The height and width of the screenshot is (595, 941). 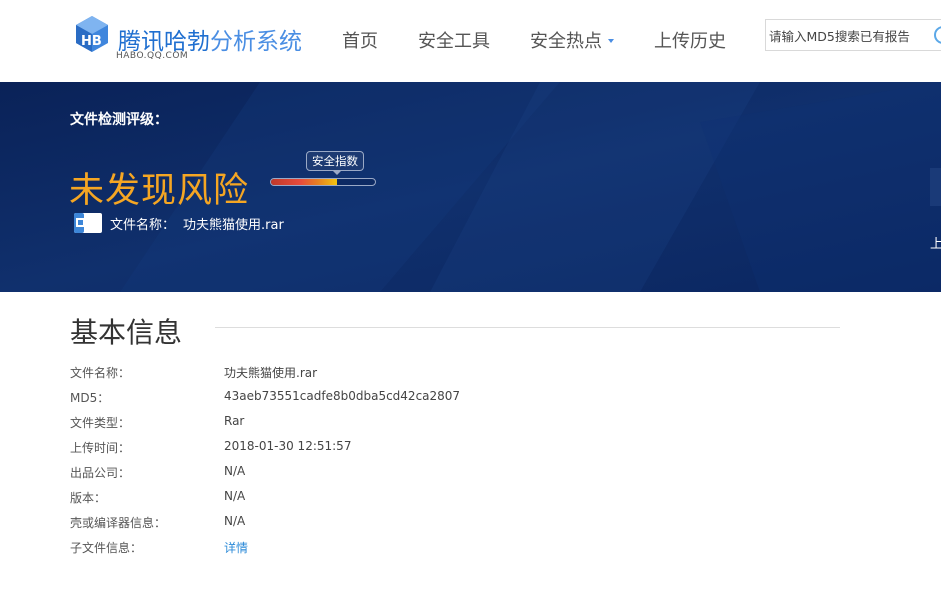 I want to click on info-key: 版本：, so click(x=88, y=498).